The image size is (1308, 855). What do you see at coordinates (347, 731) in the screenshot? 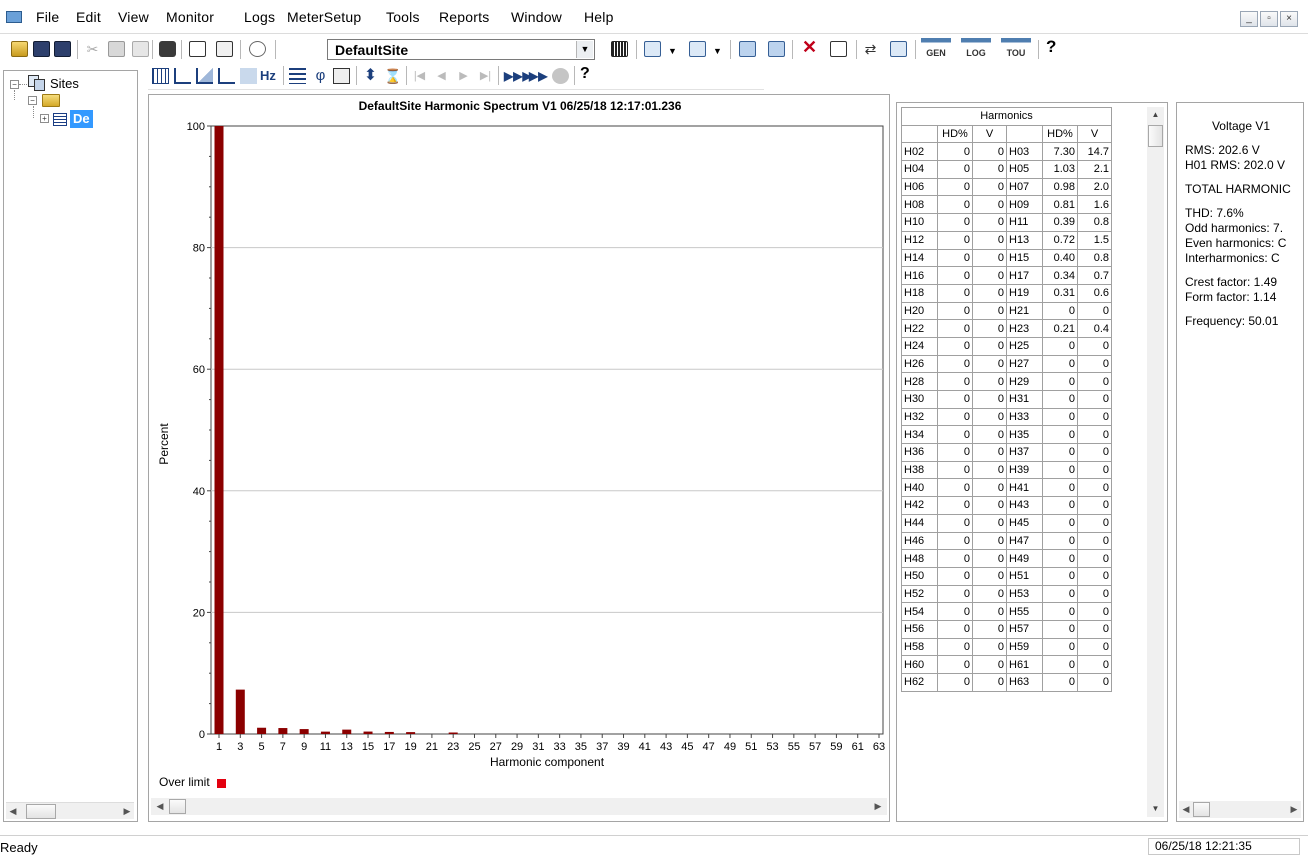
I see `bar-h13` at bounding box center [347, 731].